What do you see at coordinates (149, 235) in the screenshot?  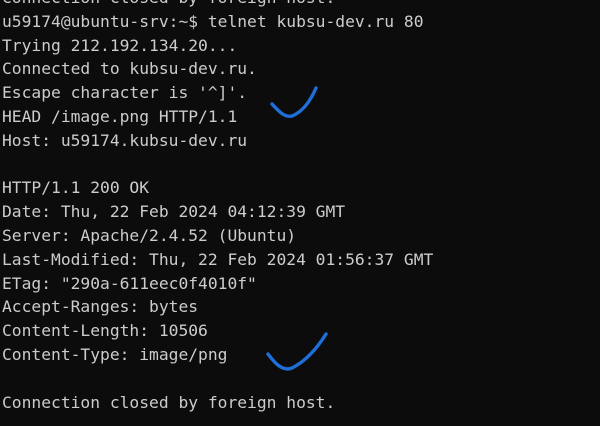 I see `terminal-line-header: Server: Apache/2.4.52 (Ubuntu)` at bounding box center [149, 235].